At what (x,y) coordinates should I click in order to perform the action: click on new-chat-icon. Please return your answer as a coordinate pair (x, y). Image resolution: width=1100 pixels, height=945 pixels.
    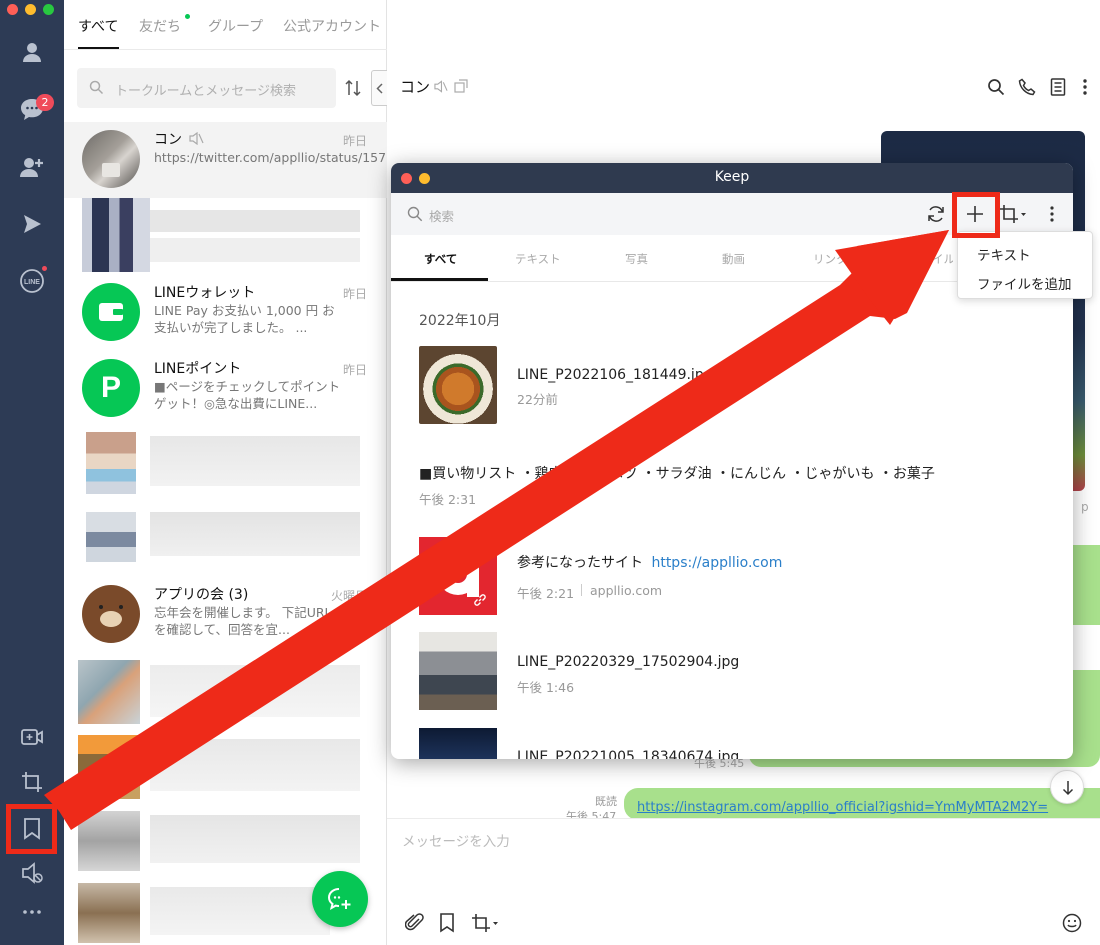
    Looking at the image, I should click on (339, 899).